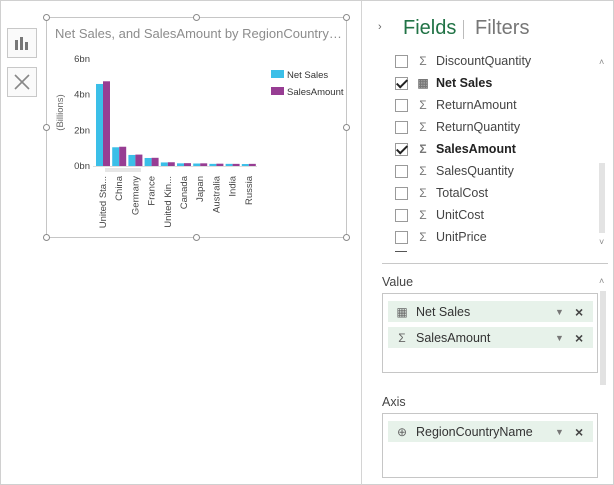  What do you see at coordinates (346, 17) in the screenshot?
I see `resize-handle-top-right` at bounding box center [346, 17].